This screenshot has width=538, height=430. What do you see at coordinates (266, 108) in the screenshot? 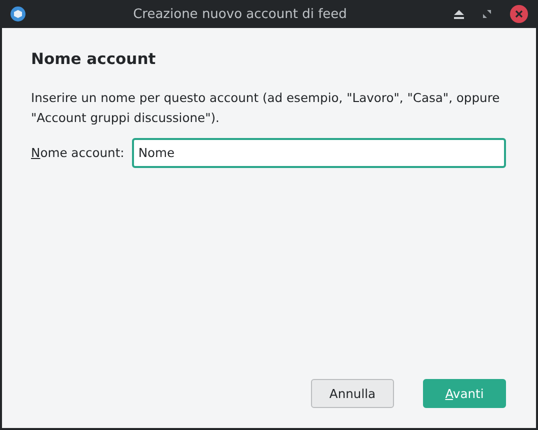
I see `description-text: Inserire un nome per questo account (ad esempio, "Lavoro", "Casa", oppure "Account gruppi discussione").` at bounding box center [266, 108].